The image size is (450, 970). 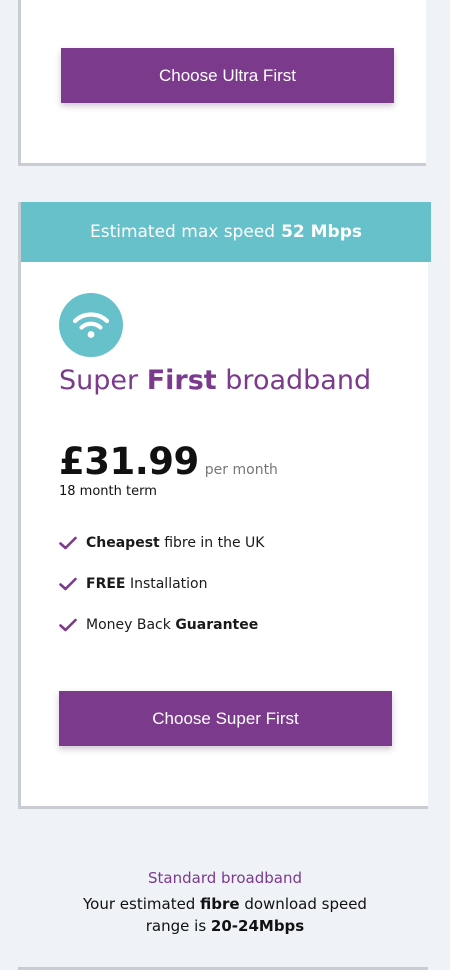 What do you see at coordinates (298, 380) in the screenshot?
I see `product-title-part3: broadband` at bounding box center [298, 380].